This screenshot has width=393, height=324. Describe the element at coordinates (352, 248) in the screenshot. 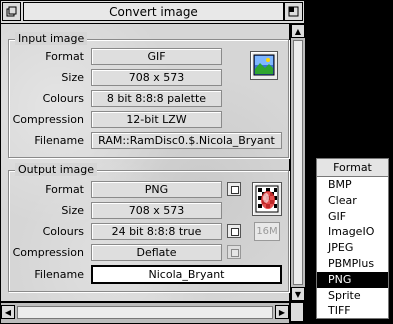

I see `format-menu-item: JPEG` at that location.